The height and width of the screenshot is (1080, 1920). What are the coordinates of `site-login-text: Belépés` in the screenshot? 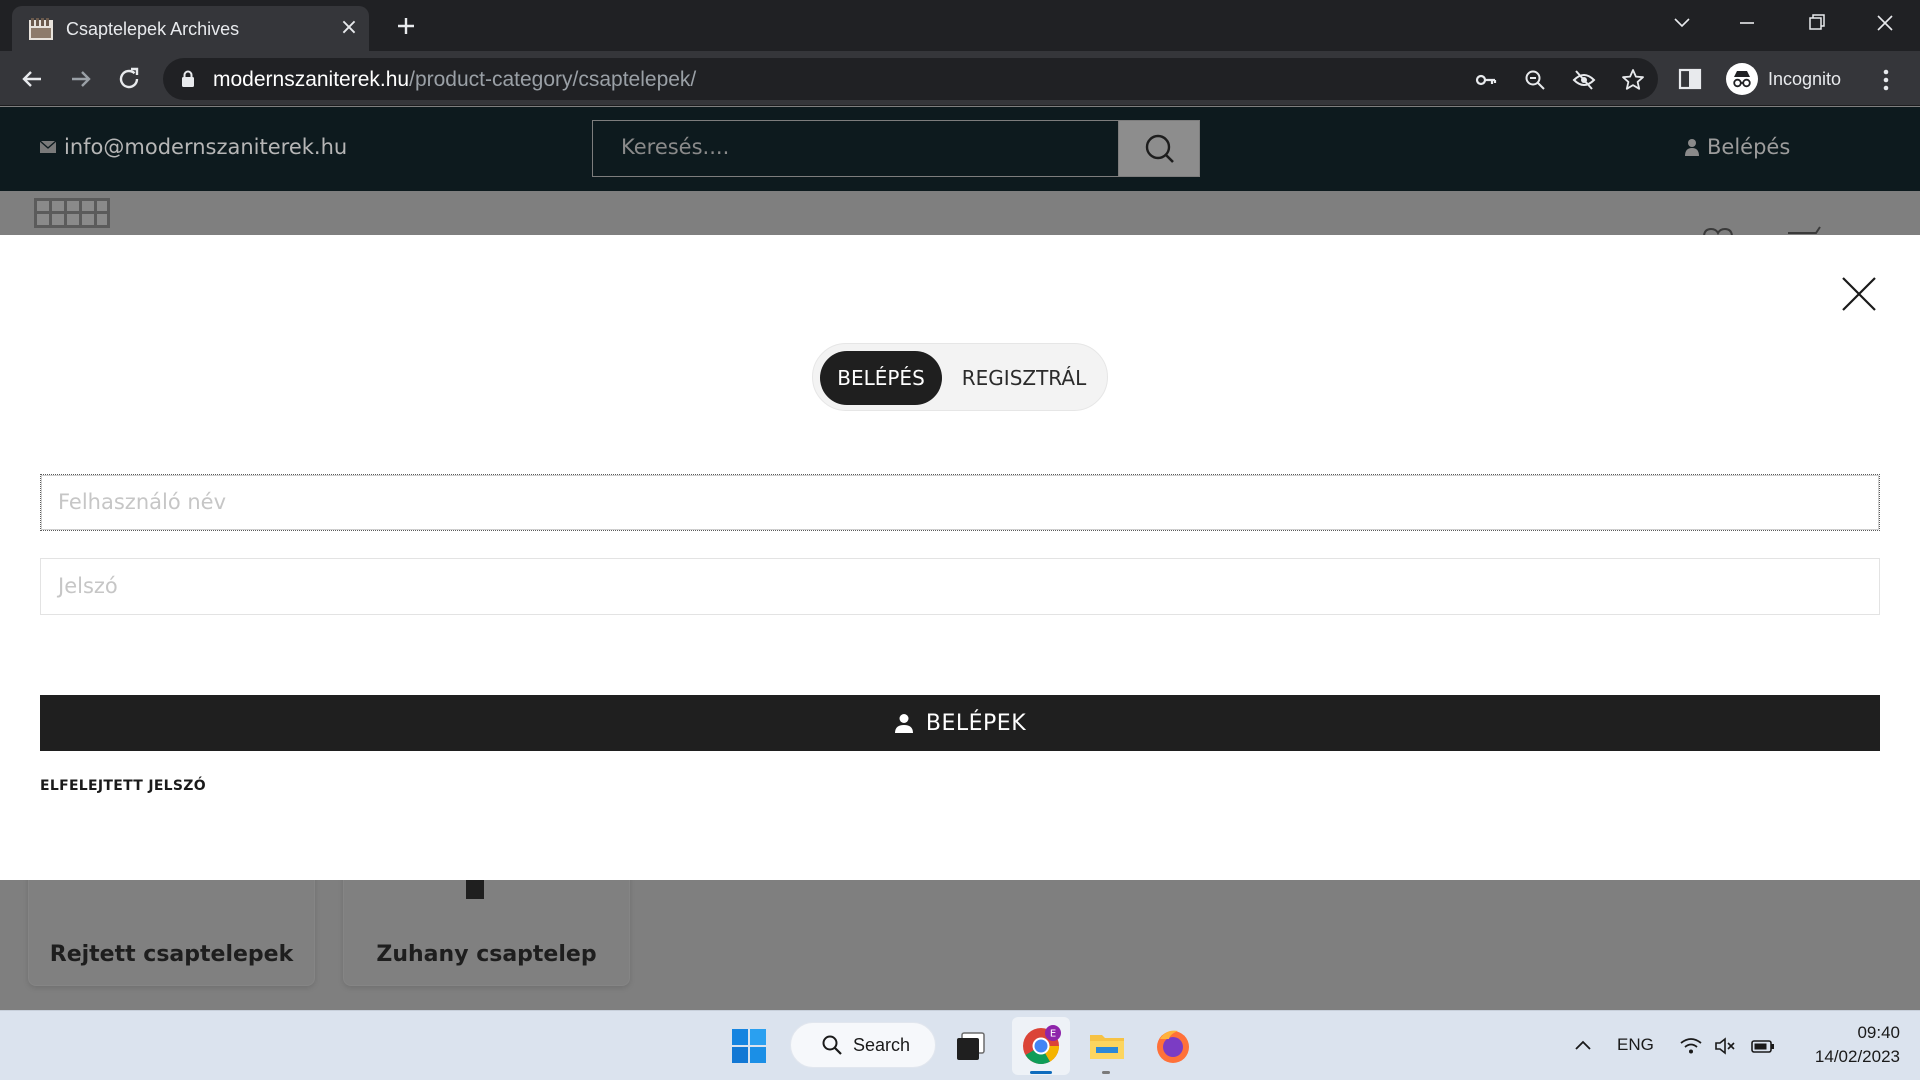 It's located at (1749, 147).